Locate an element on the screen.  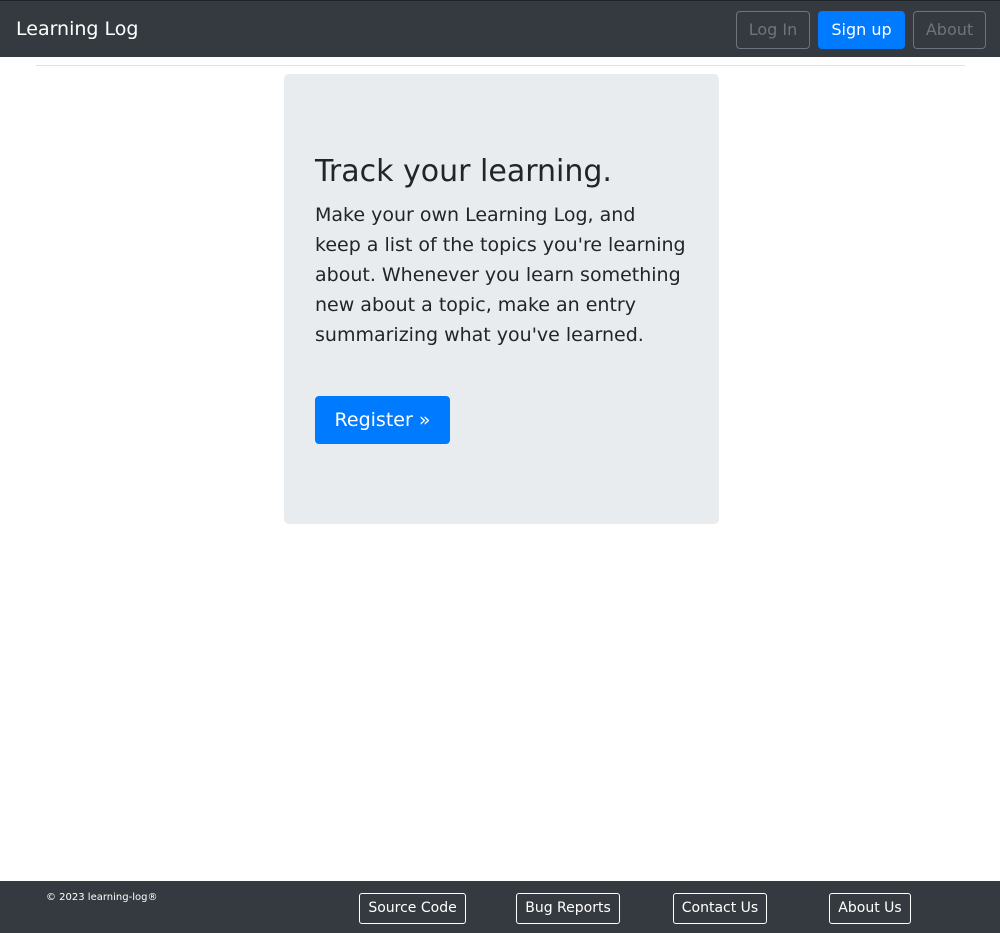
bug-reports-button: Bug Reports is located at coordinates (568, 908).